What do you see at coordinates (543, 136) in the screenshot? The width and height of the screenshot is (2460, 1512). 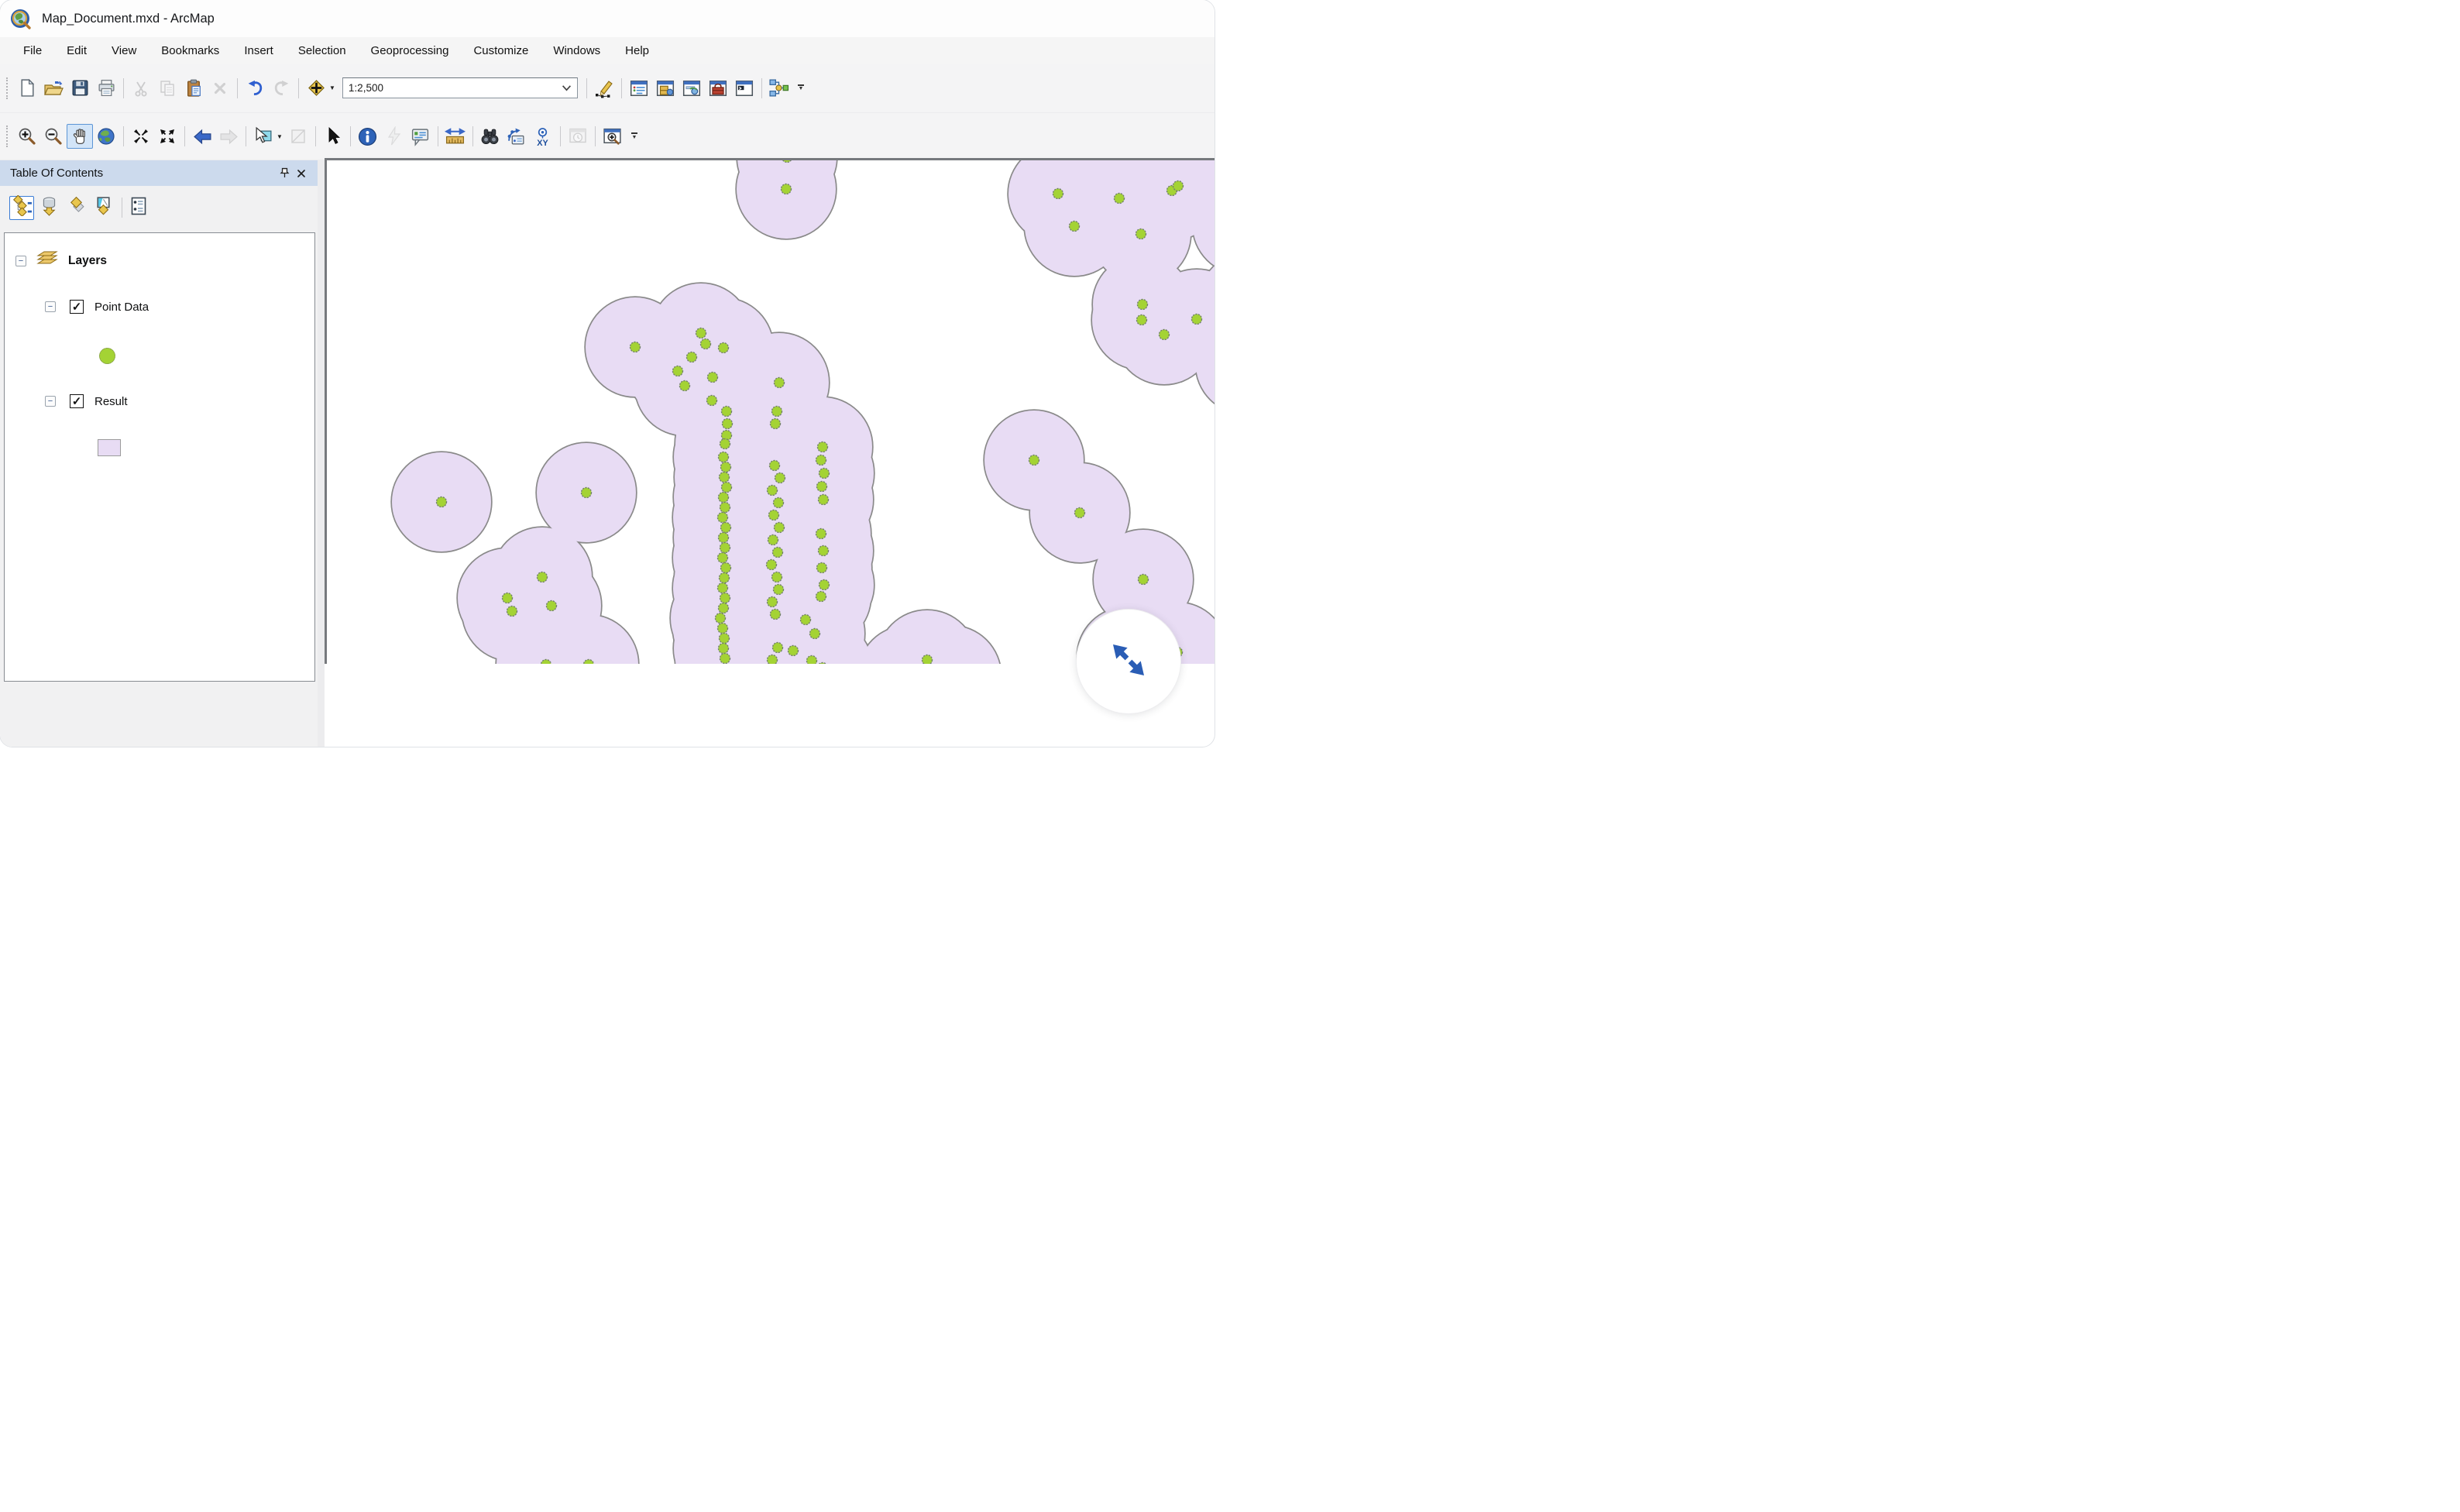 I see `go-to-xy-button: XY` at bounding box center [543, 136].